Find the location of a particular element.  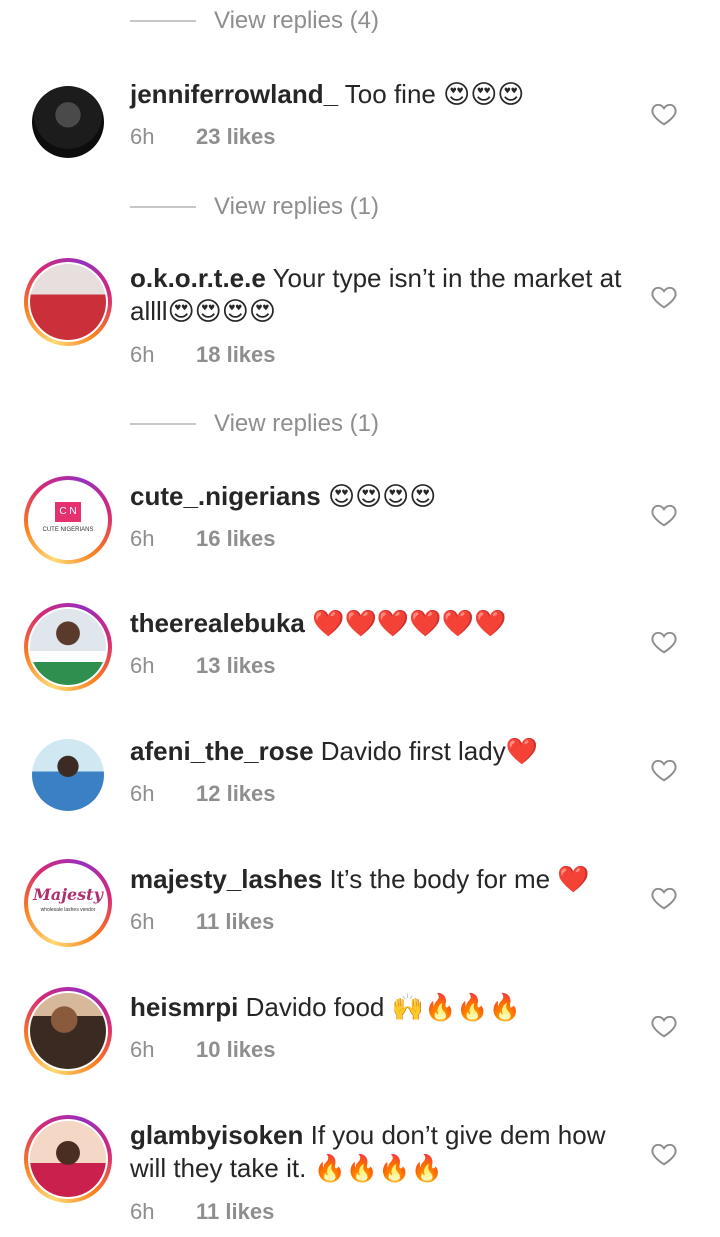

comment-likes: 23 likes is located at coordinates (236, 137).